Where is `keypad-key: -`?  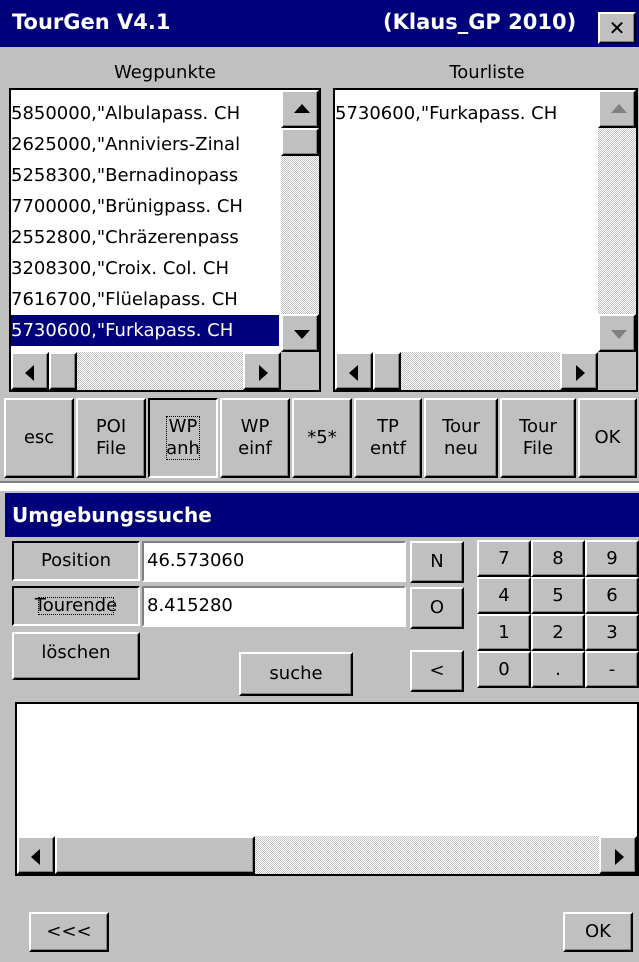 keypad-key: - is located at coordinates (612, 669).